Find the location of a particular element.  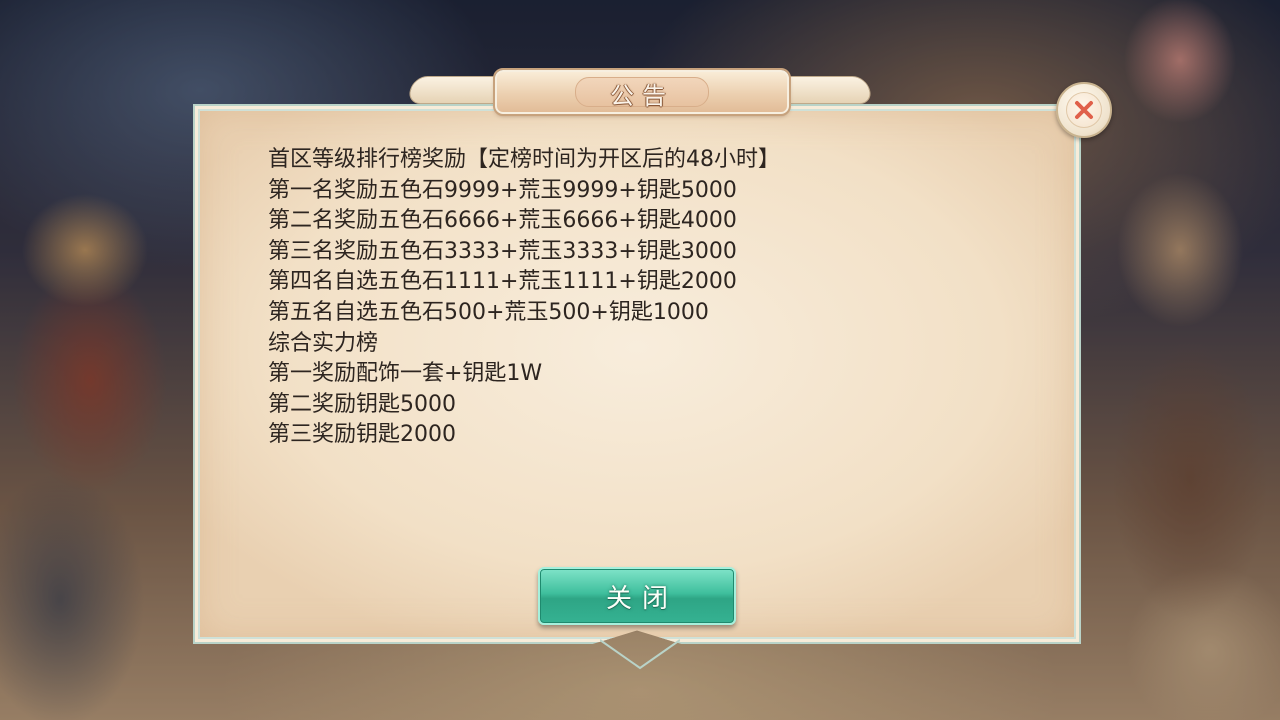

announcement-line: 第一奖励配饰一套+钥匙1W is located at coordinates (405, 374).